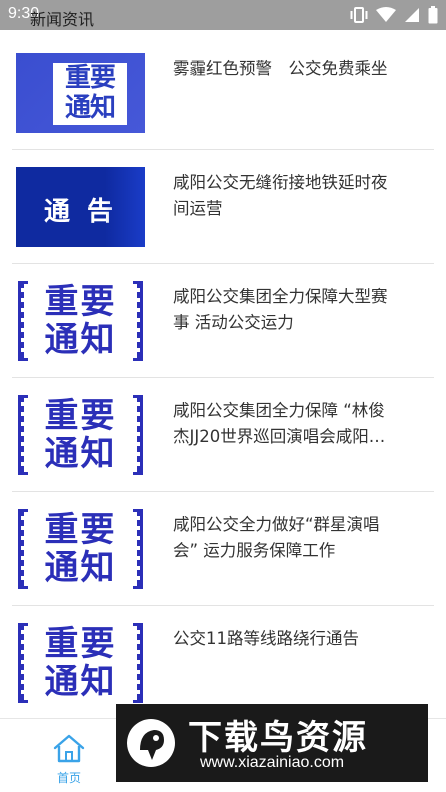 The width and height of the screenshot is (446, 792). I want to click on news-title: 雾霾红色预警 公交免费乘坐, so click(280, 68).